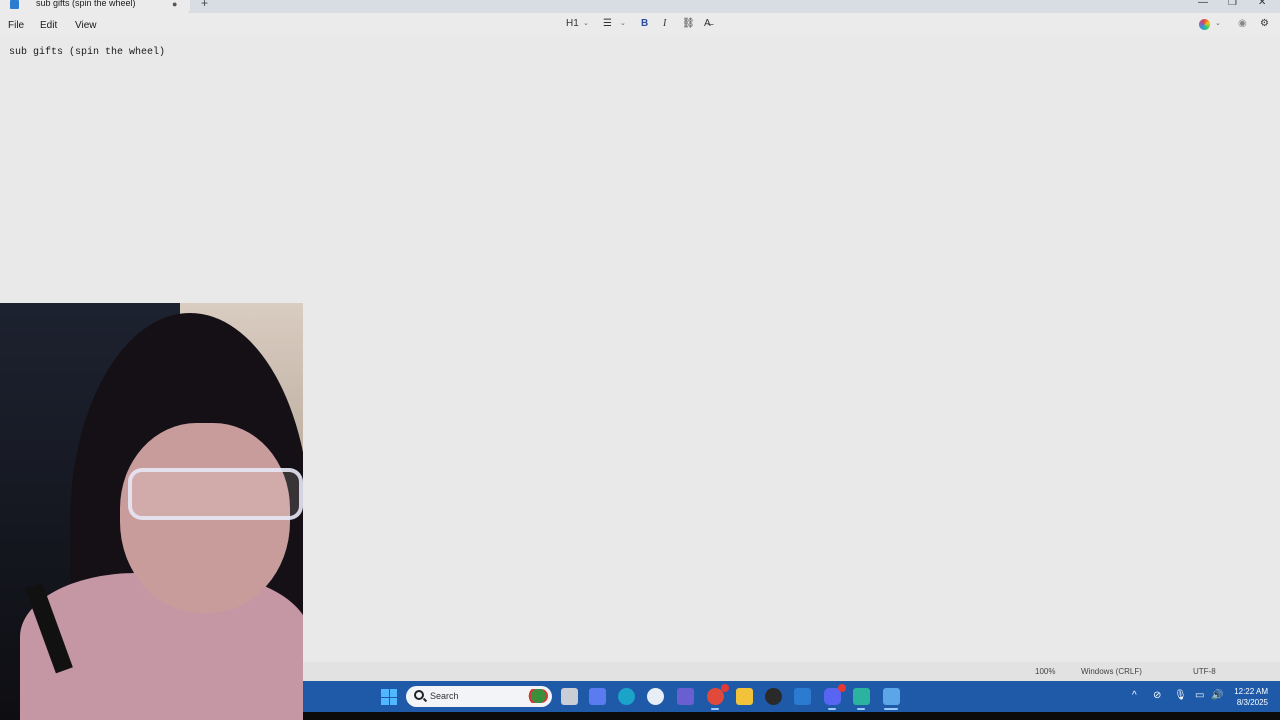 This screenshot has width=1280, height=720. Describe the element at coordinates (215, 494) in the screenshot. I see `webcam-person-glasses` at that location.